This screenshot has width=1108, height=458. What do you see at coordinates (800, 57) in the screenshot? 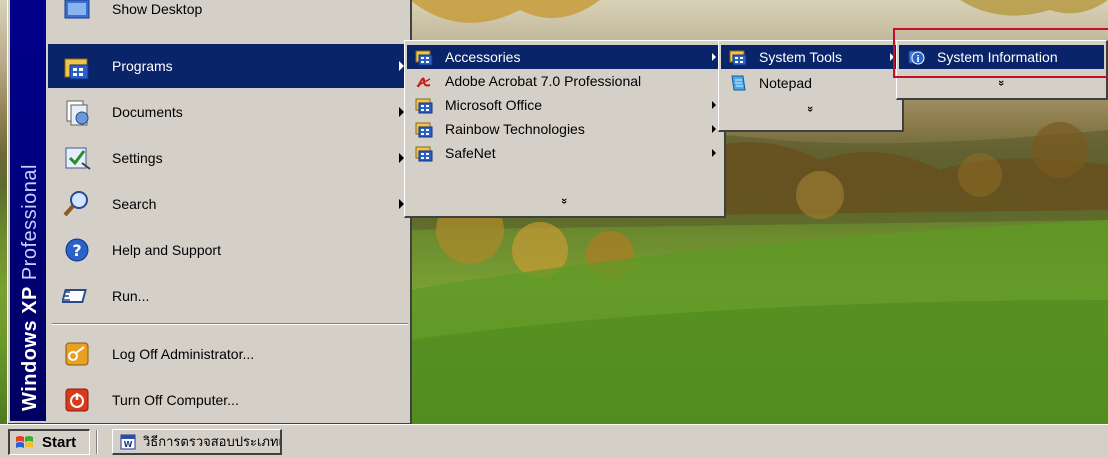
I see `submenu-item-label: System Tools` at bounding box center [800, 57].